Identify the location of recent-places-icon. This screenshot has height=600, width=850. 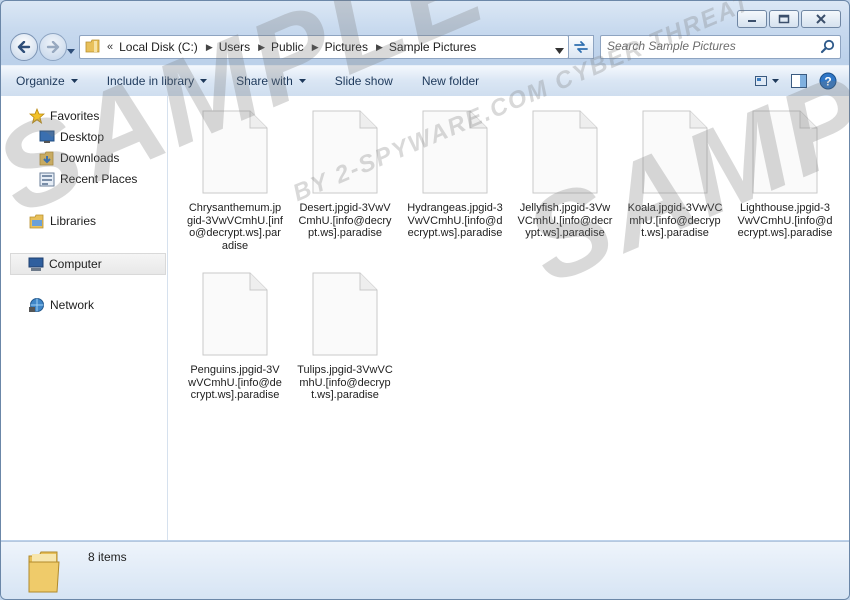
(47, 179).